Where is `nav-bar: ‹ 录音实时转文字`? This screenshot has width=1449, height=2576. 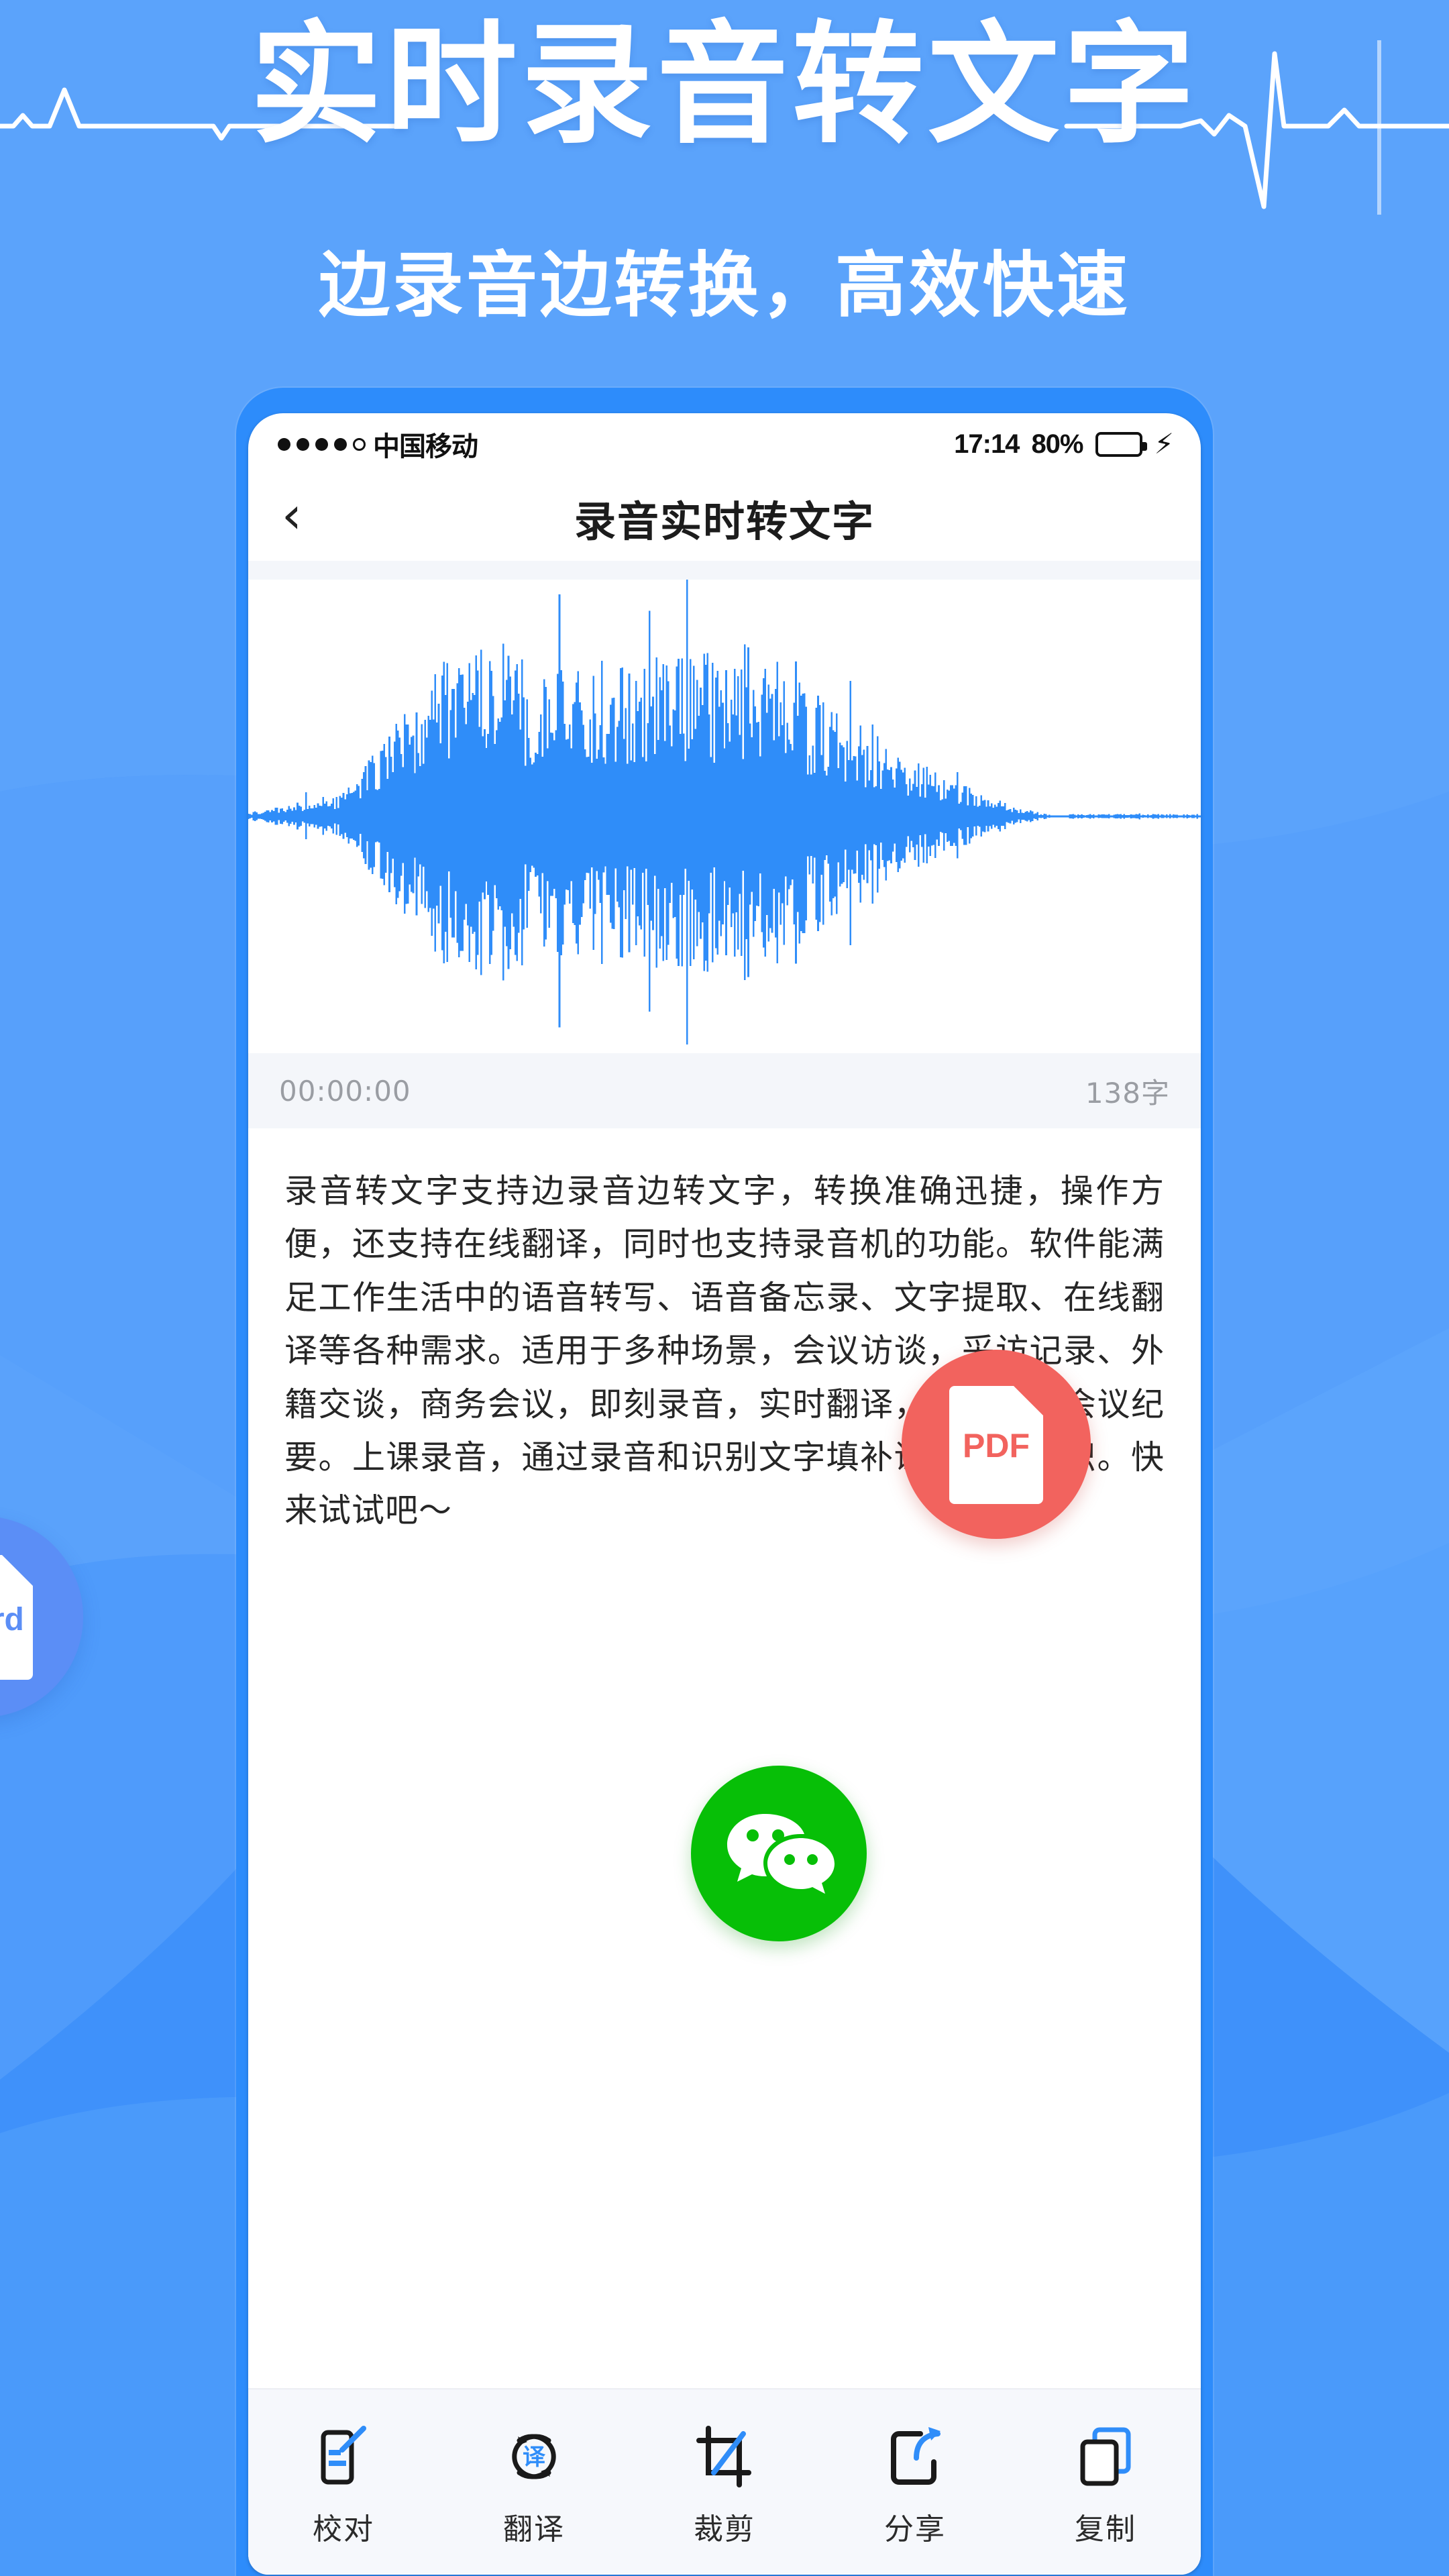
nav-bar: ‹ 录音实时转文字 is located at coordinates (724, 518).